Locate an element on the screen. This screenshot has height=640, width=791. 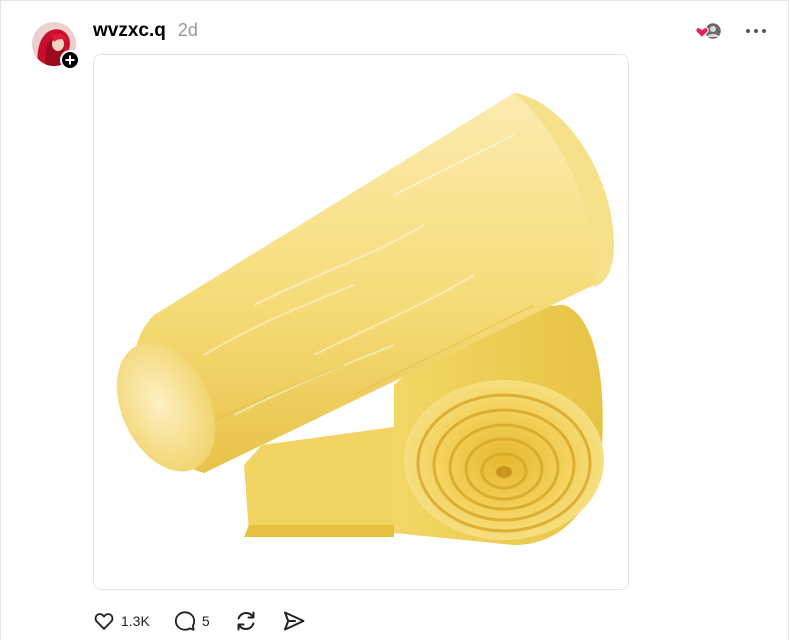
repost-icon is located at coordinates (246, 621).